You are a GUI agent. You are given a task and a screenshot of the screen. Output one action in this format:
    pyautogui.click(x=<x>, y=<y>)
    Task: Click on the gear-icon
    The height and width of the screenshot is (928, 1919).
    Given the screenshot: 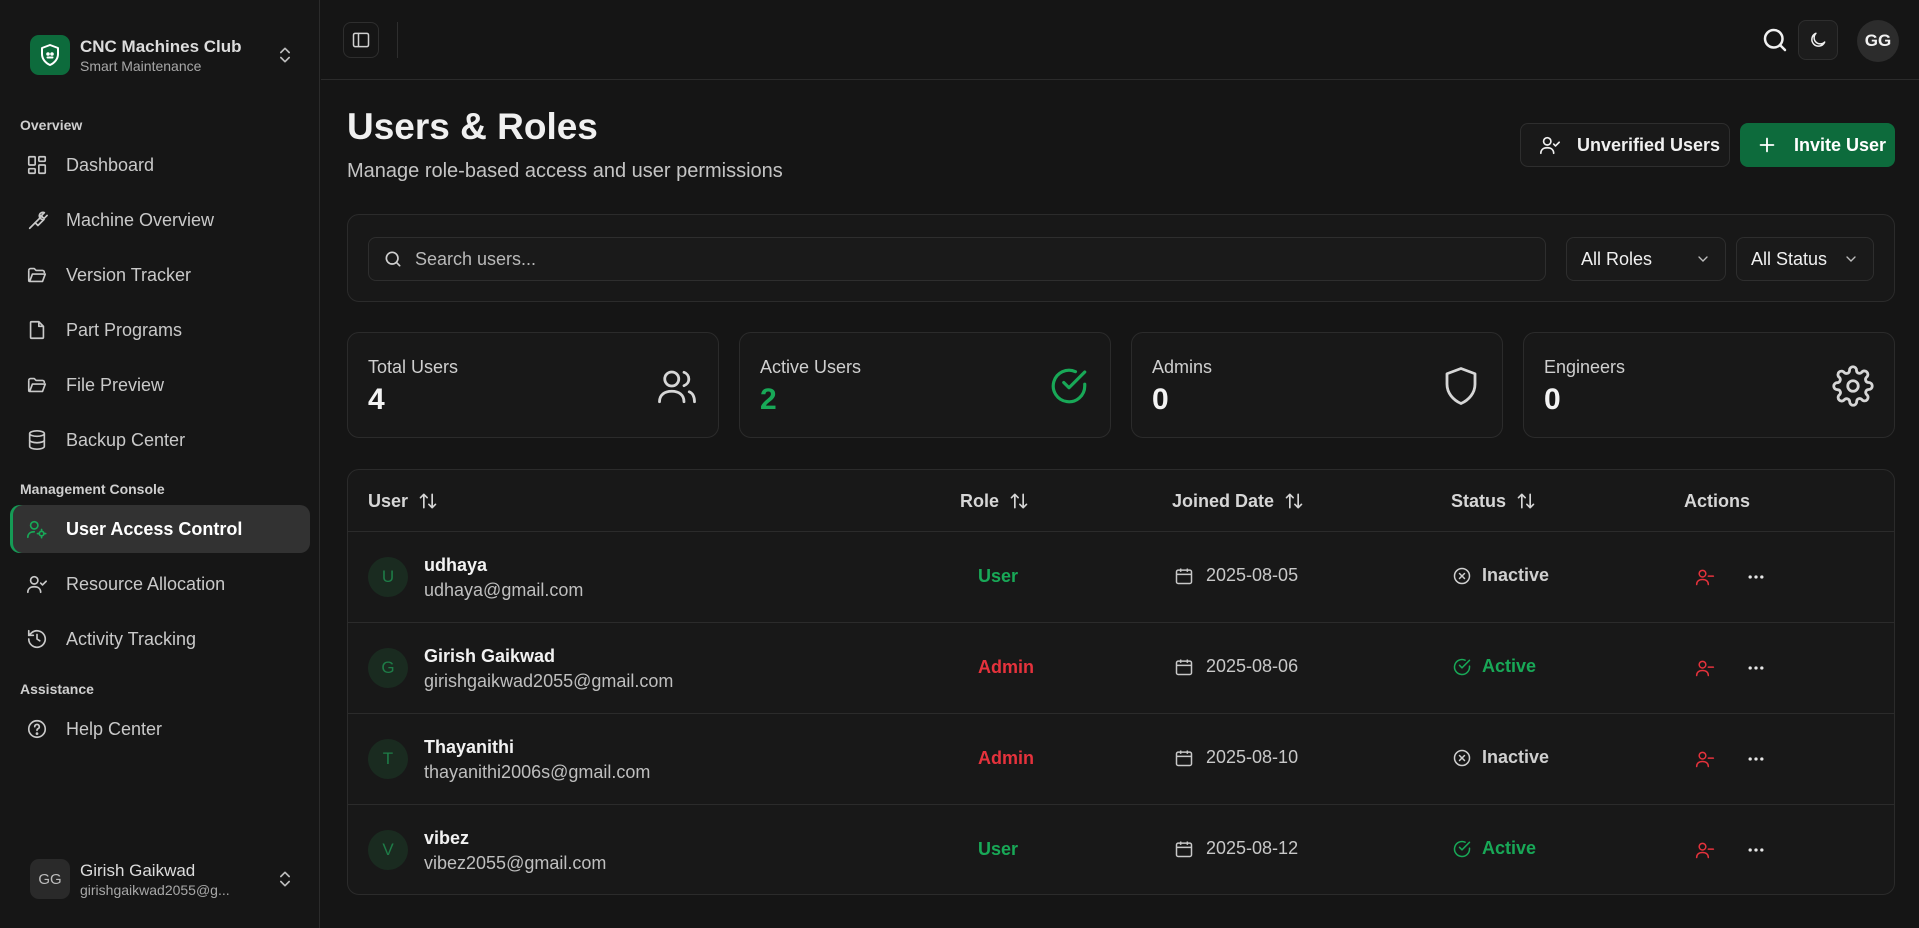 What is the action you would take?
    pyautogui.click(x=1853, y=386)
    